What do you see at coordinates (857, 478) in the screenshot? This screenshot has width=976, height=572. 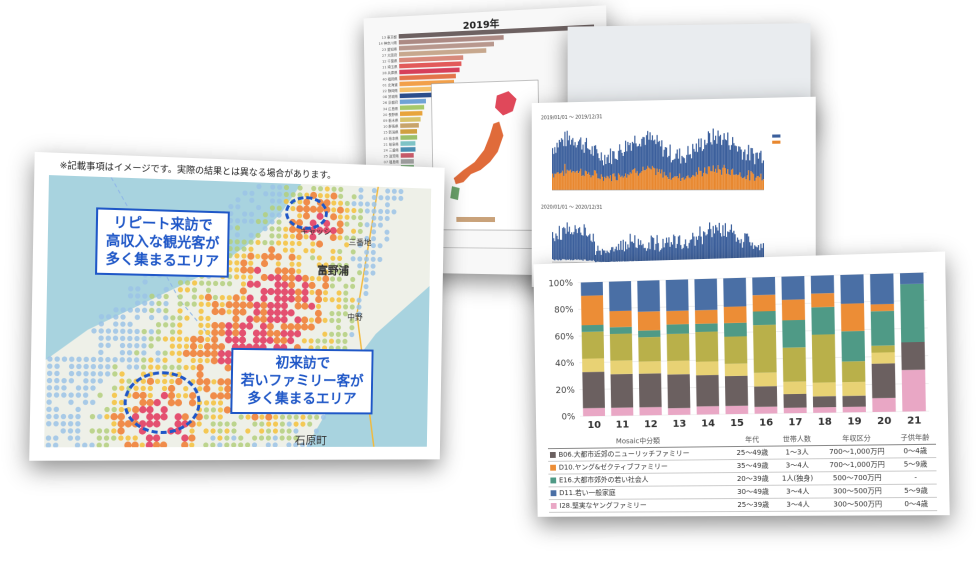 I see `segment-income-cell: 500～700万円` at bounding box center [857, 478].